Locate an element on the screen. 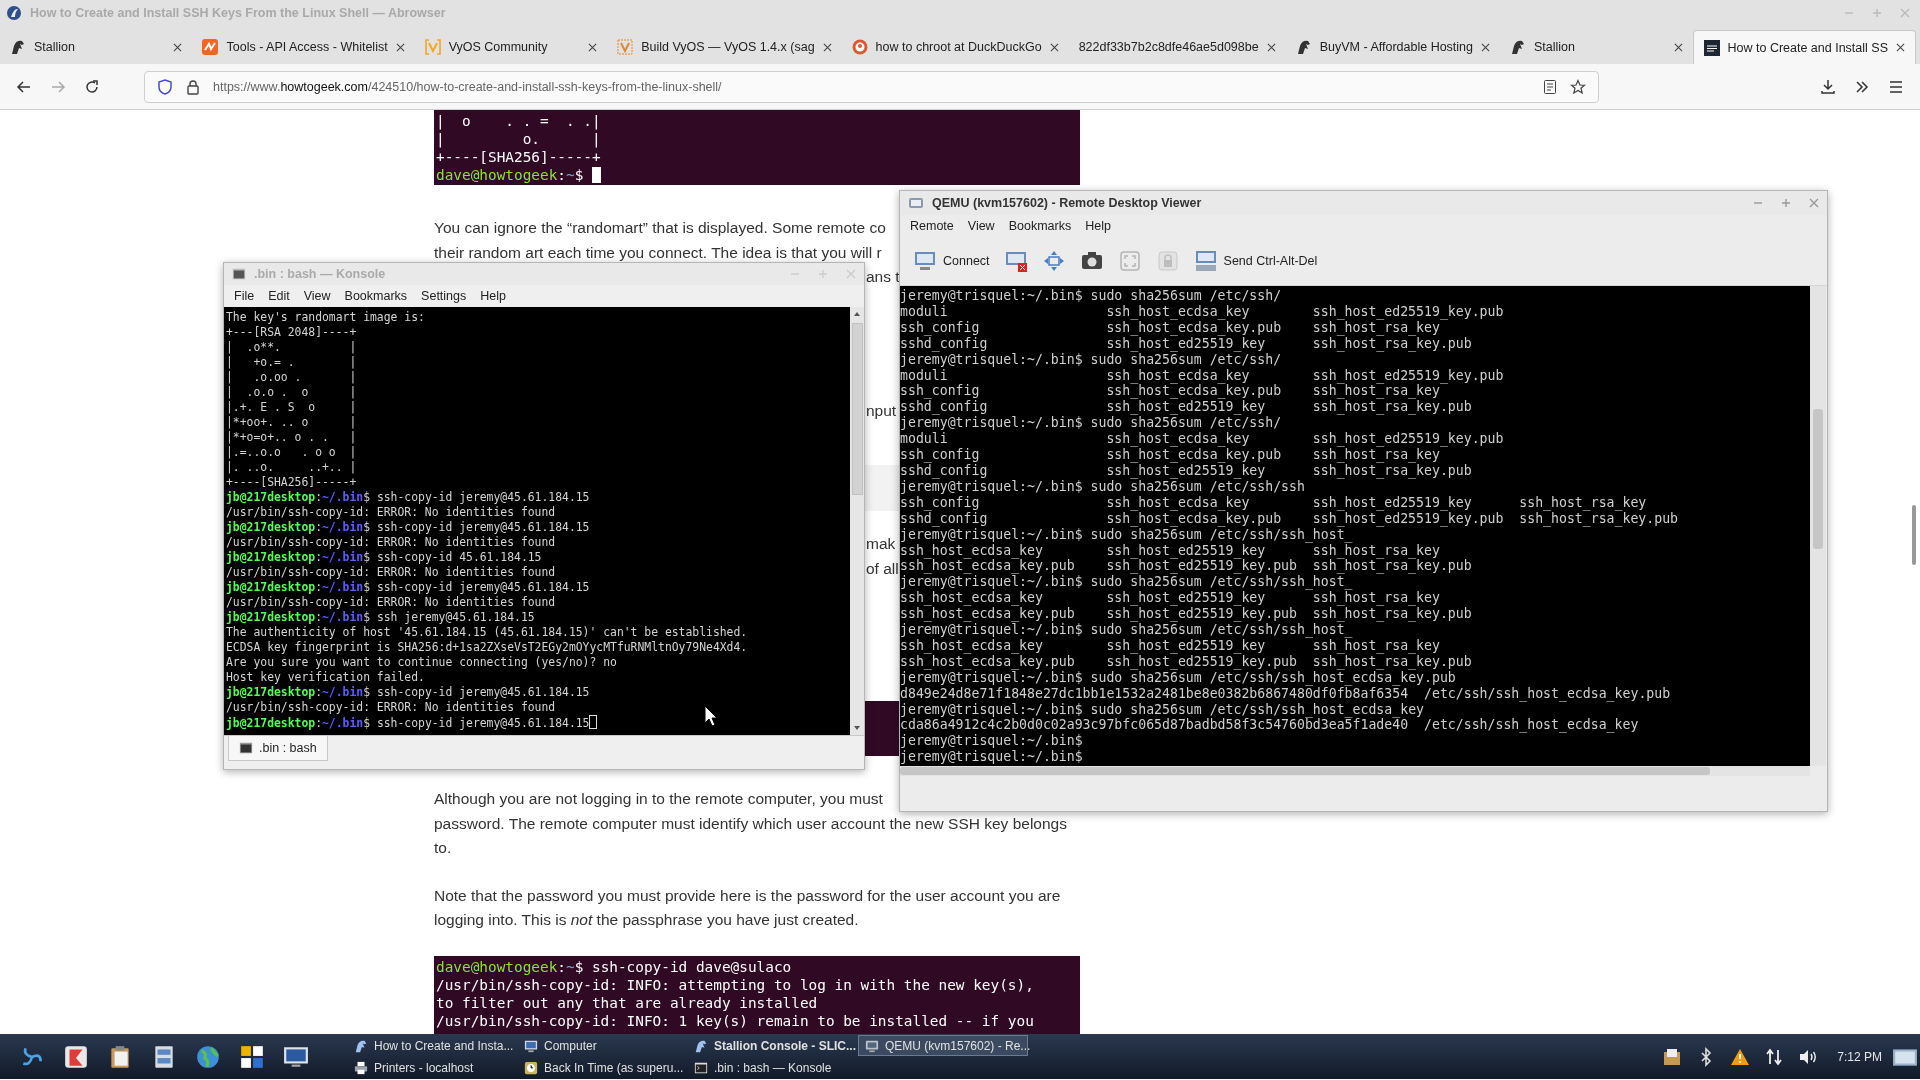 Image resolution: width=1920 pixels, height=1080 pixels. menu-item: Edit is located at coordinates (279, 296).